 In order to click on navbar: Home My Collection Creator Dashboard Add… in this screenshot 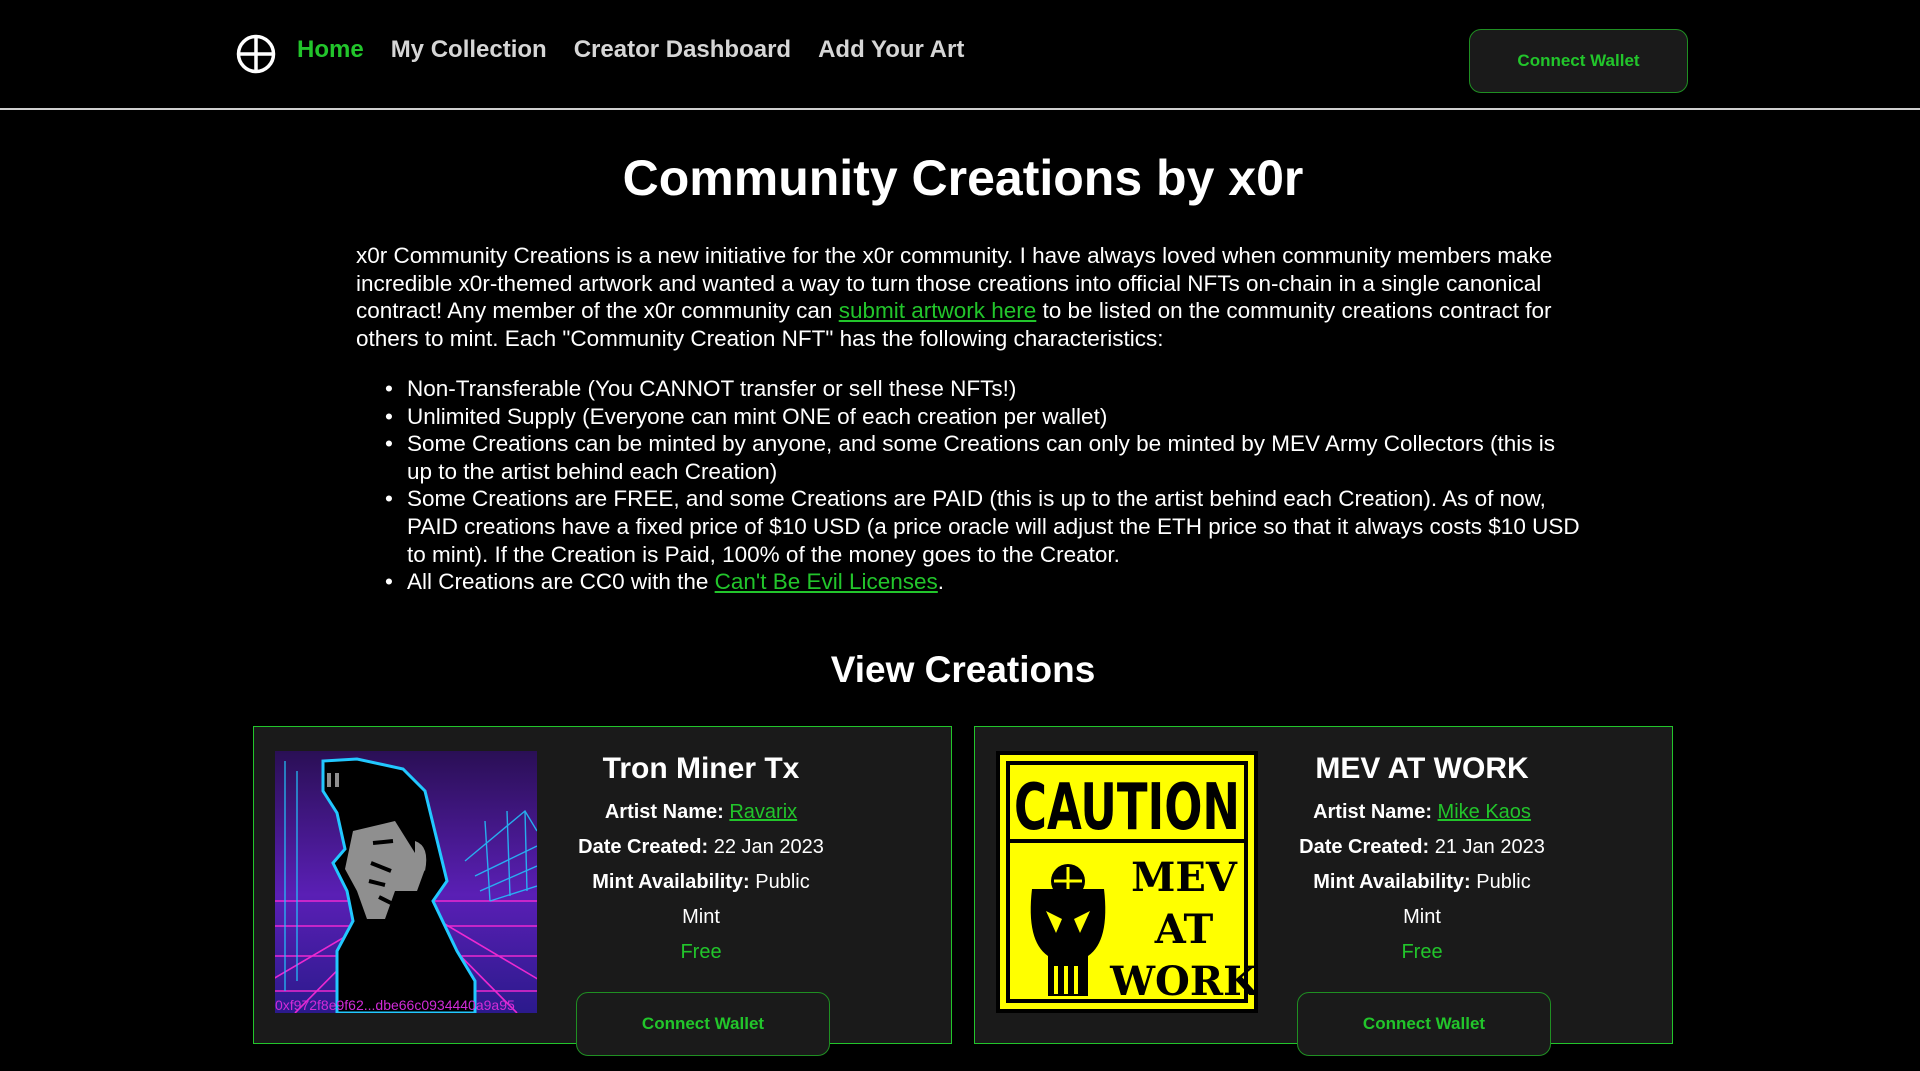, I will do `click(960, 55)`.